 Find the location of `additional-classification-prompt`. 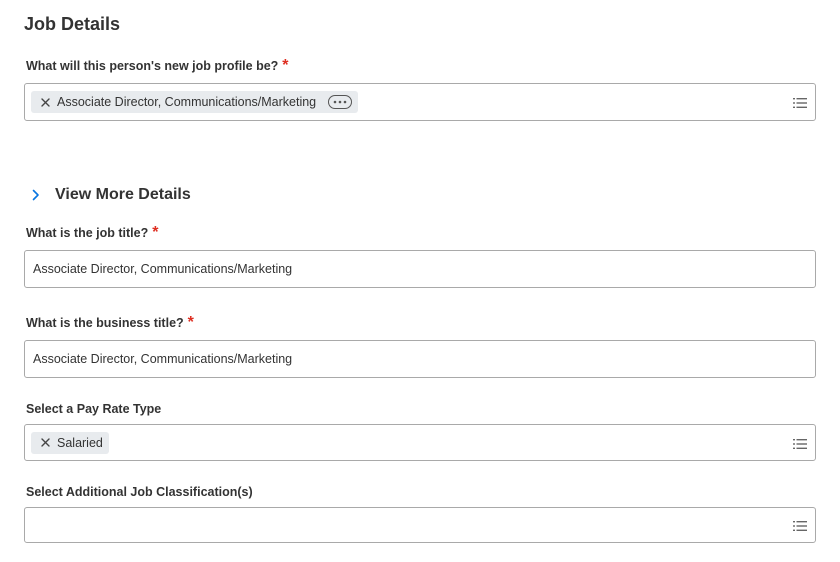

additional-classification-prompt is located at coordinates (420, 525).